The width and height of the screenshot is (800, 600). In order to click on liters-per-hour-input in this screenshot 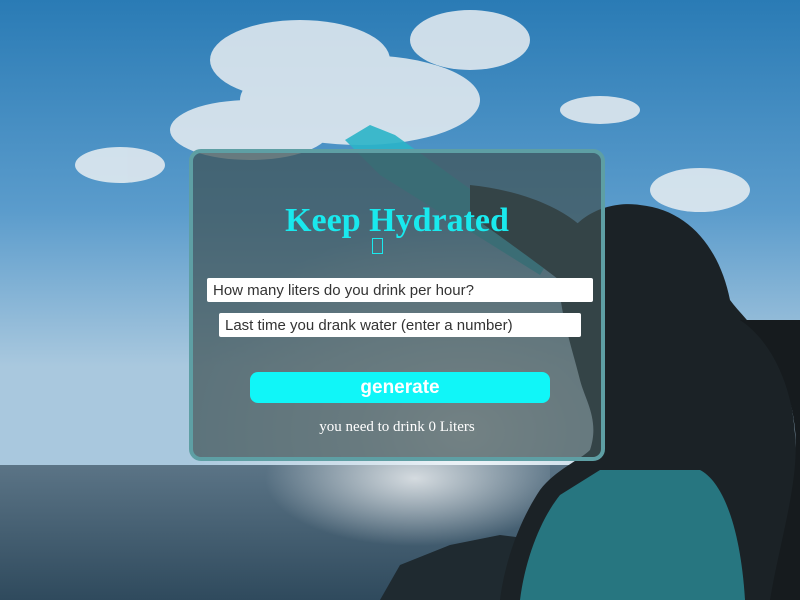, I will do `click(400, 290)`.